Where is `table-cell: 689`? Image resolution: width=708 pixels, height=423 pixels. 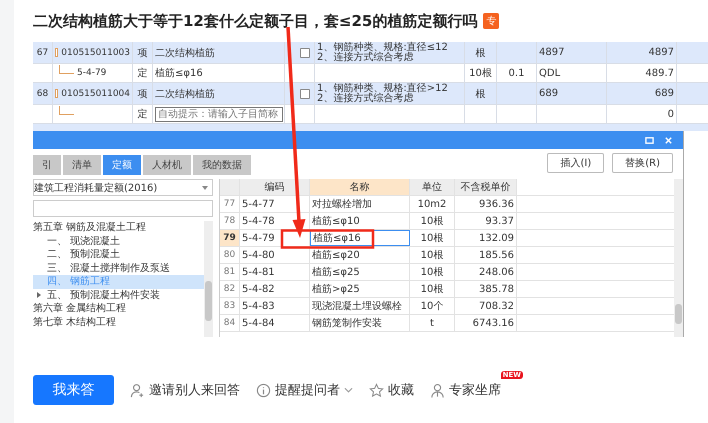
table-cell: 689 is located at coordinates (642, 93).